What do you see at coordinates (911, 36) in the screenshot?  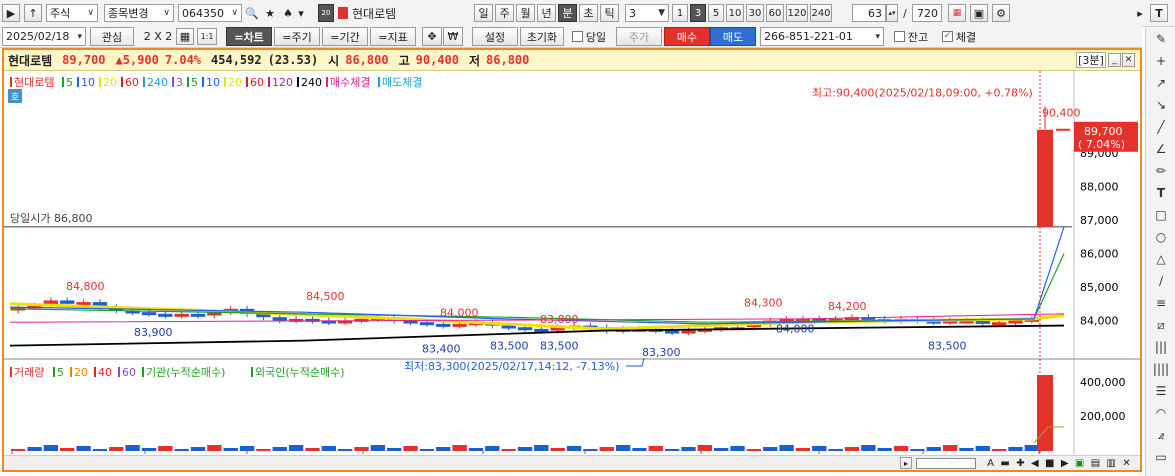 I see `balance-checkbox: 잔고` at bounding box center [911, 36].